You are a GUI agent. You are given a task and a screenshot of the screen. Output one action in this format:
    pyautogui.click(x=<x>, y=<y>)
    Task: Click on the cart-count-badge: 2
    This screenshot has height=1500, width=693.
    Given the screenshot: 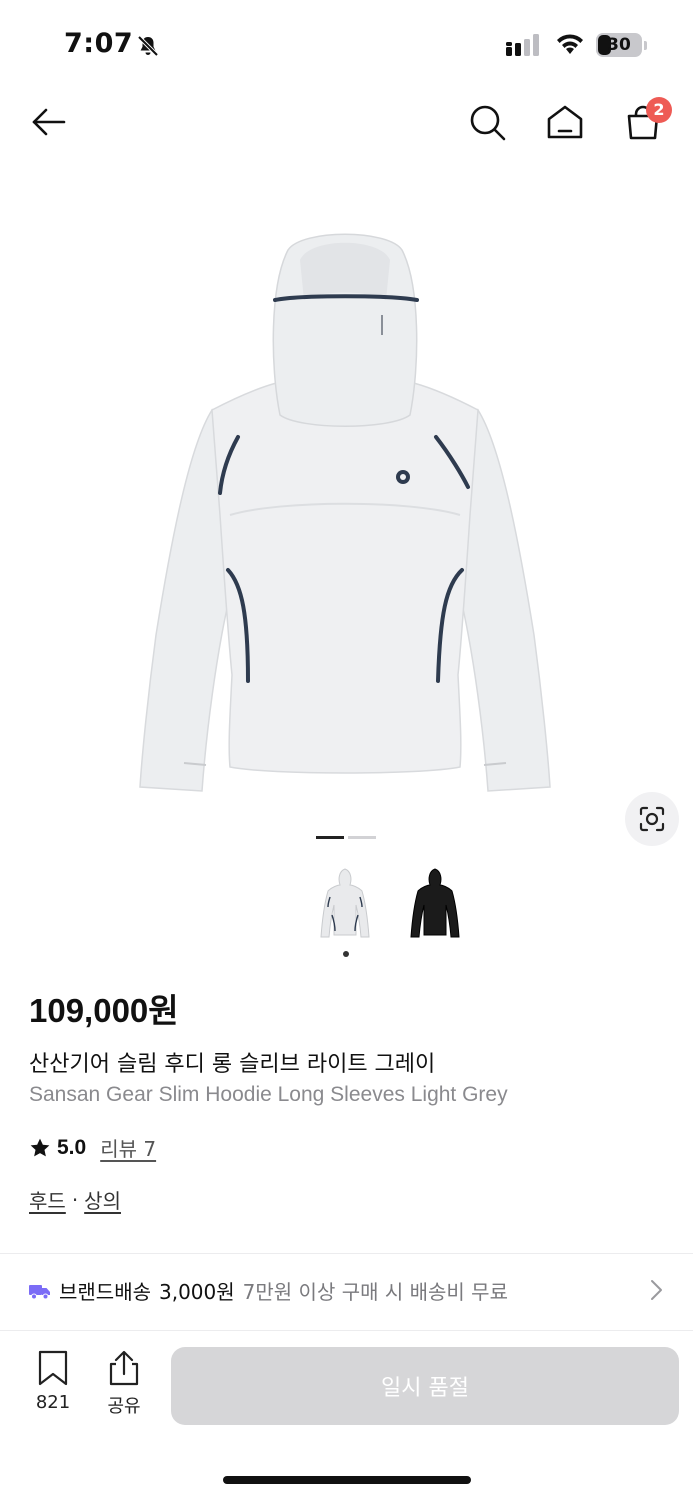 What is the action you would take?
    pyautogui.click(x=659, y=110)
    